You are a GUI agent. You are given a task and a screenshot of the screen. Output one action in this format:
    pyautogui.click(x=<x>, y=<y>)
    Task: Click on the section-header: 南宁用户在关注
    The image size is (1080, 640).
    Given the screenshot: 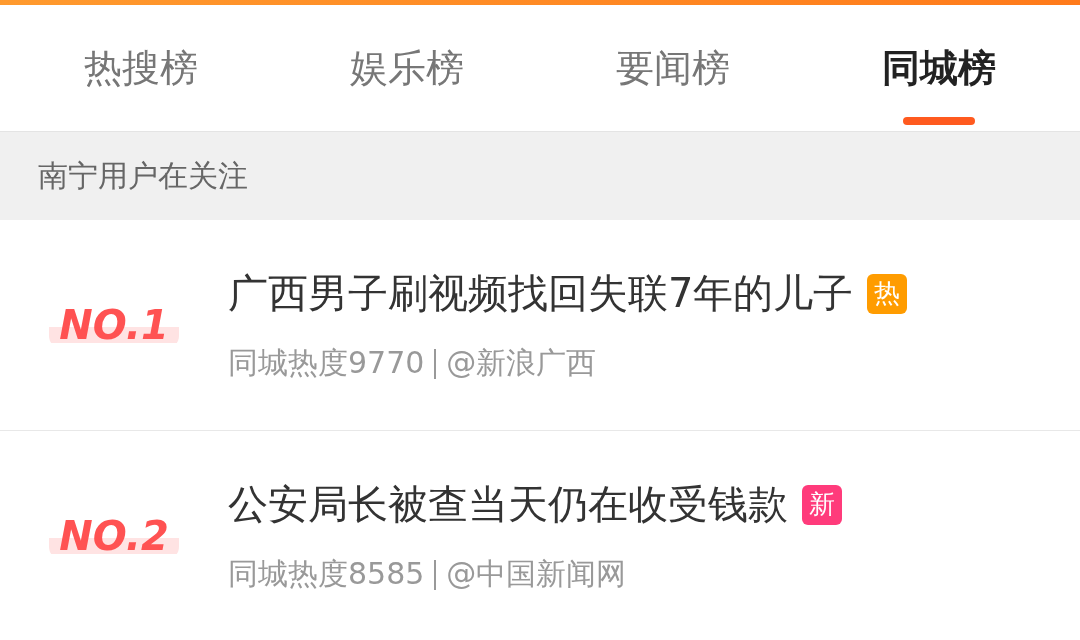 What is the action you would take?
    pyautogui.click(x=540, y=176)
    